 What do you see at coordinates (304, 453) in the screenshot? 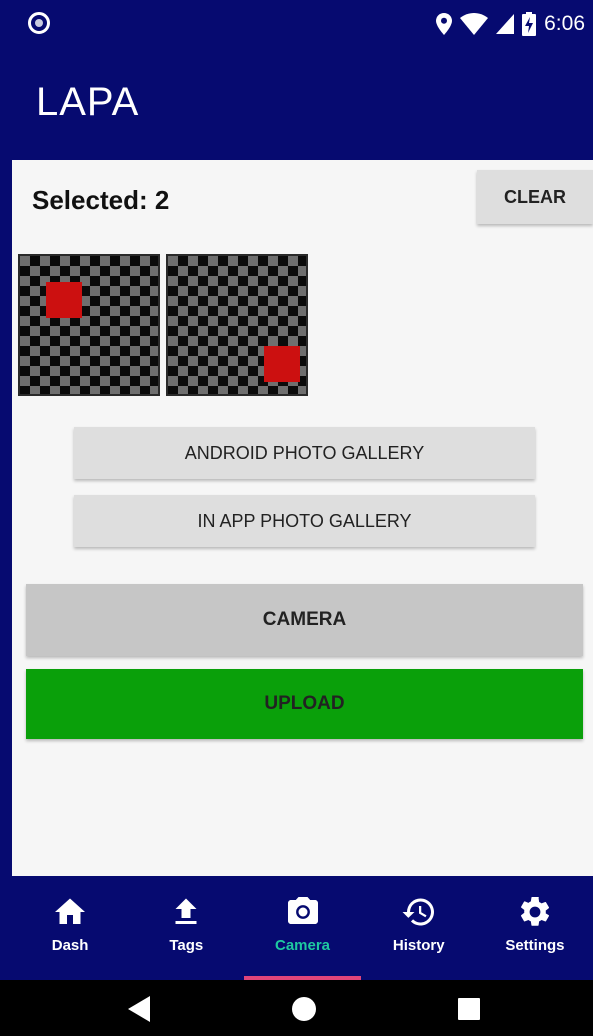
I see `android-photo-gallery-button: ANDROID PHOTO GALLERY` at bounding box center [304, 453].